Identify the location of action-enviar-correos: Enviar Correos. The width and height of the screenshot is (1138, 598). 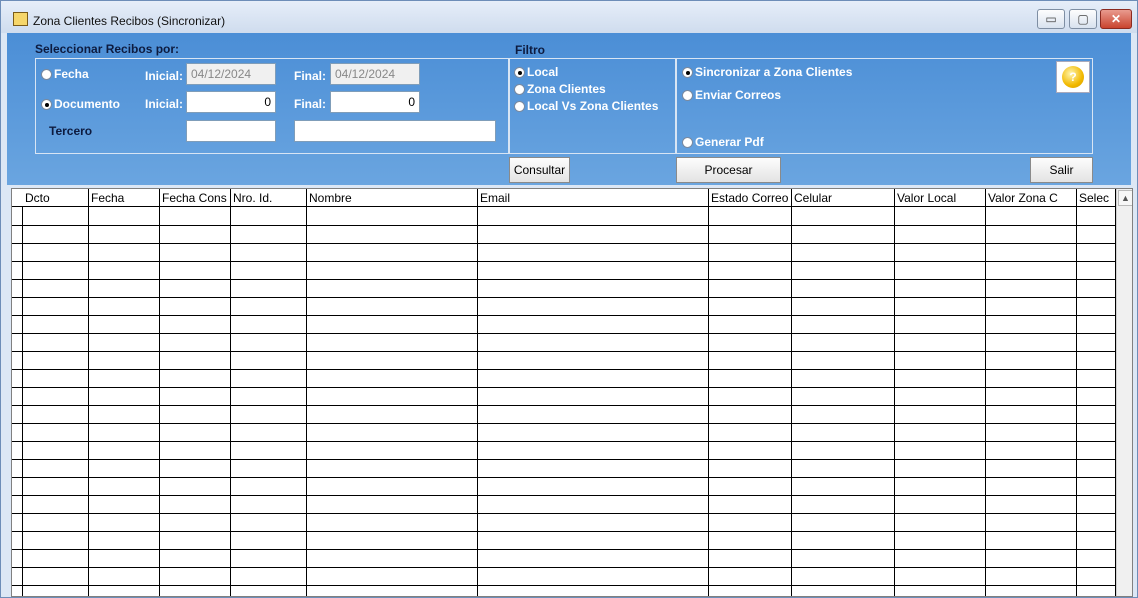
(731, 95).